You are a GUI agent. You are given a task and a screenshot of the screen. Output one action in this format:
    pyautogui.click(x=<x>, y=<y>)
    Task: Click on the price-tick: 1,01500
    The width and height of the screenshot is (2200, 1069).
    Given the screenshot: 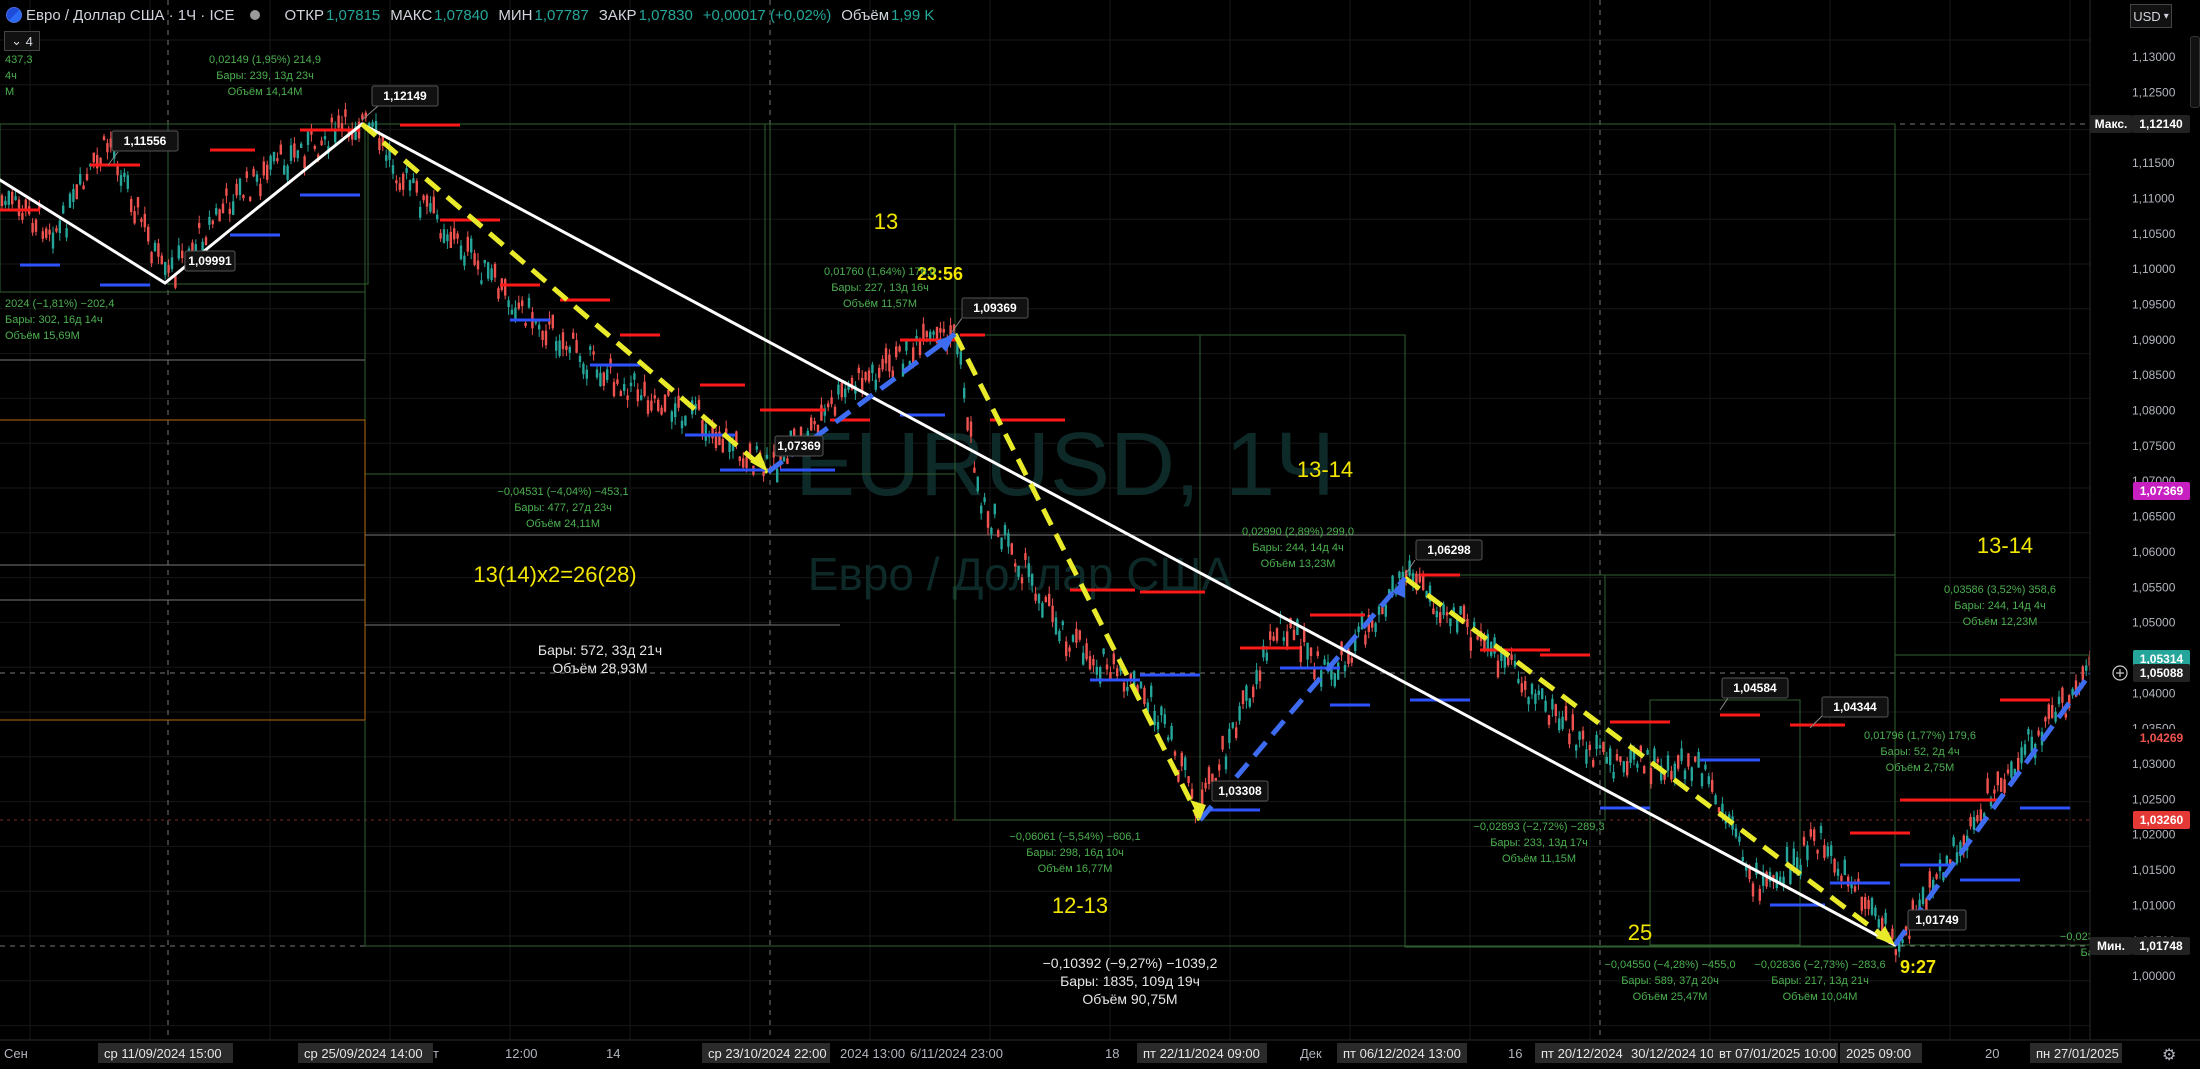 What is the action you would take?
    pyautogui.click(x=2154, y=870)
    